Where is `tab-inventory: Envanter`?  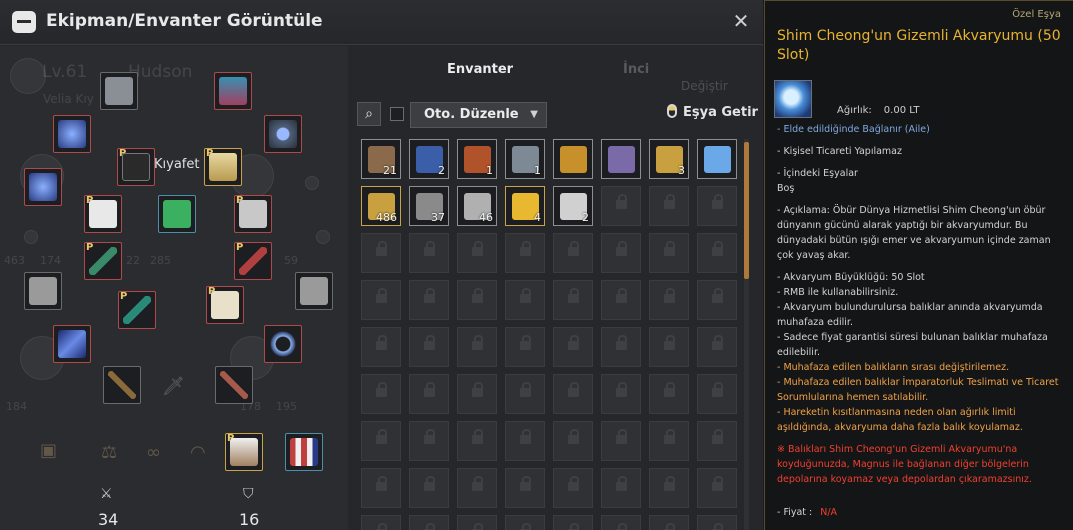
tab-inventory: Envanter is located at coordinates (480, 69).